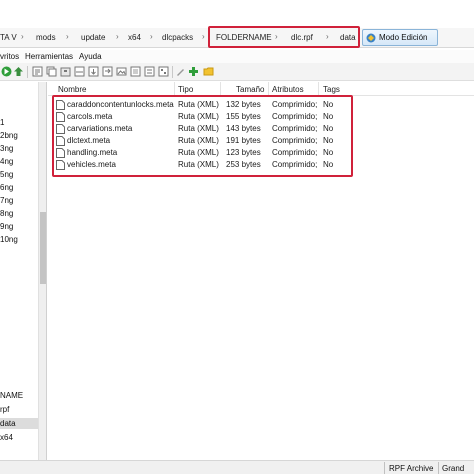 This screenshot has width=474, height=474. Describe the element at coordinates (6, 226) in the screenshot. I see `tree-item: 9ng` at that location.